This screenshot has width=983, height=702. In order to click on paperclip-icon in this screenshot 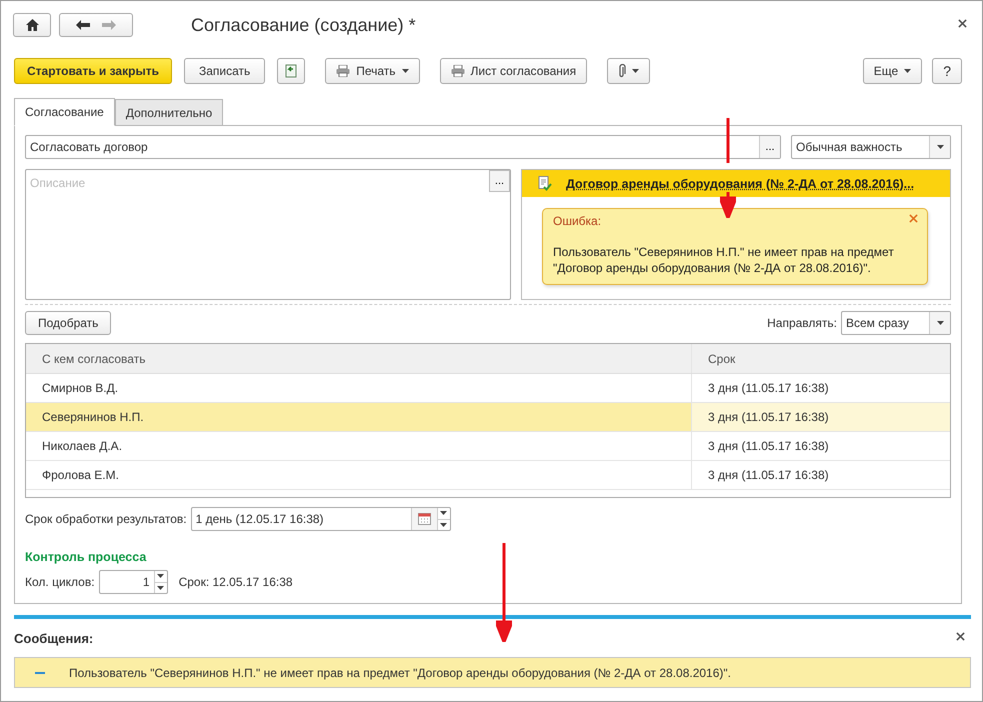, I will do `click(622, 71)`.